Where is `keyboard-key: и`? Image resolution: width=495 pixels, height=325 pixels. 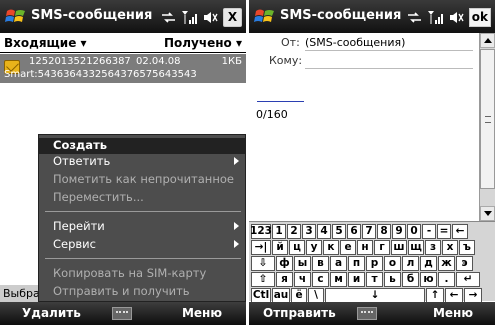 keyboard-key: и is located at coordinates (356, 279).